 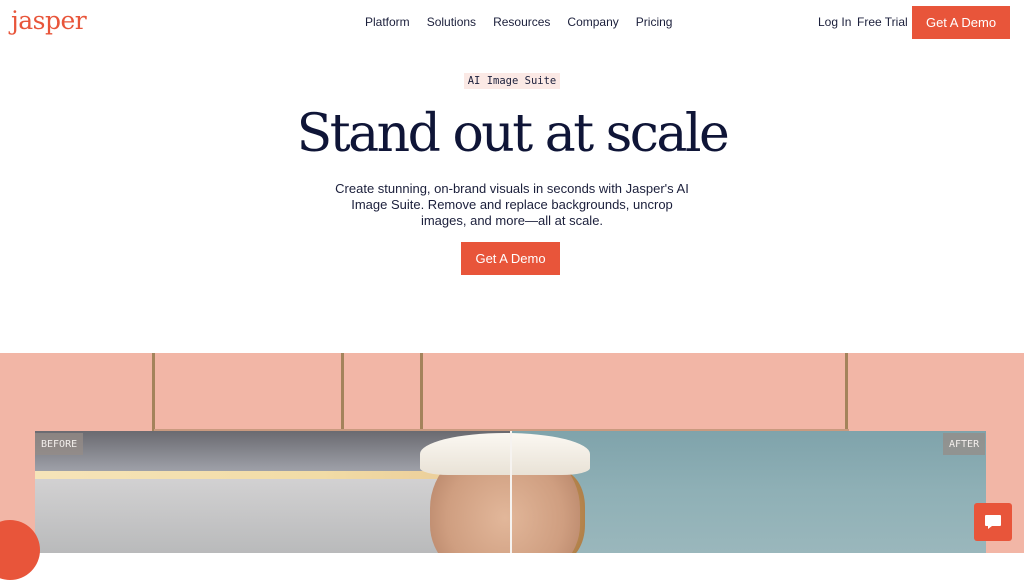 What do you see at coordinates (964, 444) in the screenshot?
I see `after-label: AFTER` at bounding box center [964, 444].